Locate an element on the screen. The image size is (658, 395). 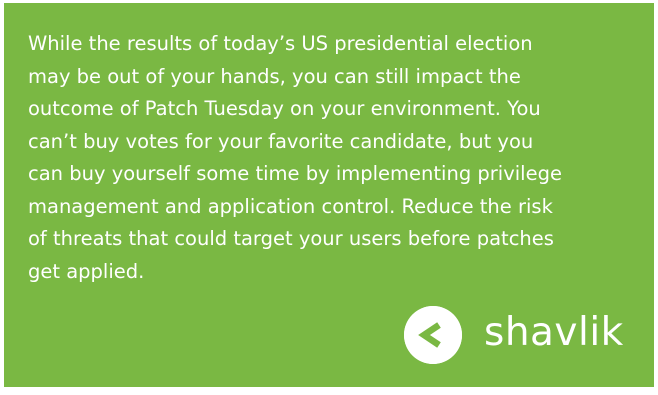
brand-name: shavlik is located at coordinates (554, 332).